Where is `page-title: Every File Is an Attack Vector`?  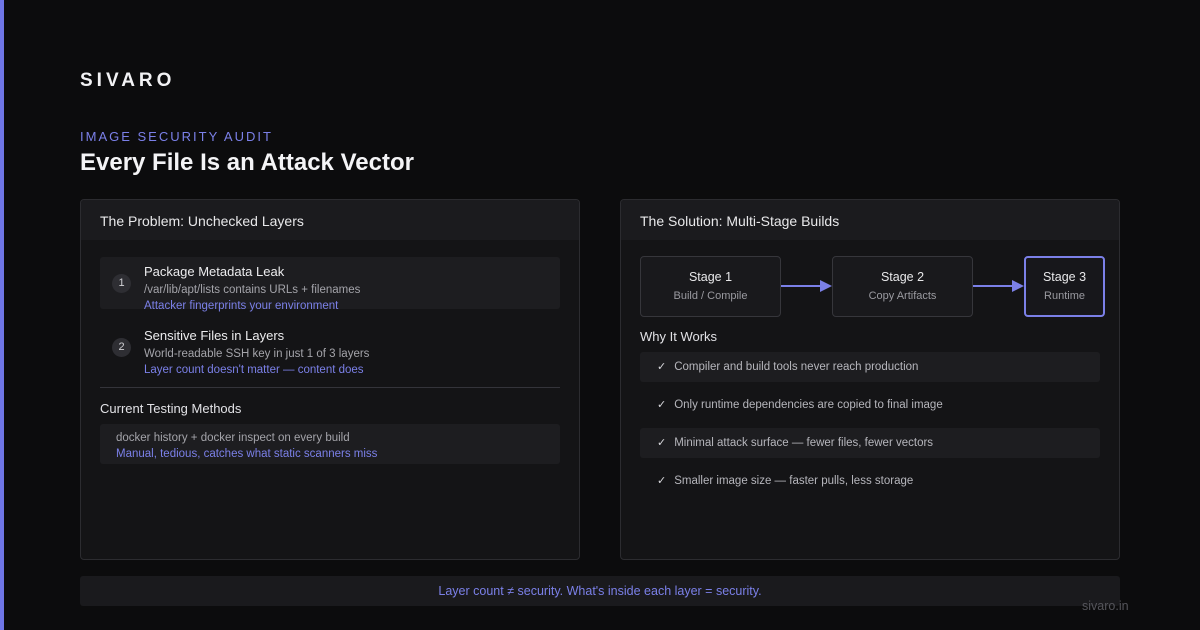 page-title: Every File Is an Attack Vector is located at coordinates (247, 162).